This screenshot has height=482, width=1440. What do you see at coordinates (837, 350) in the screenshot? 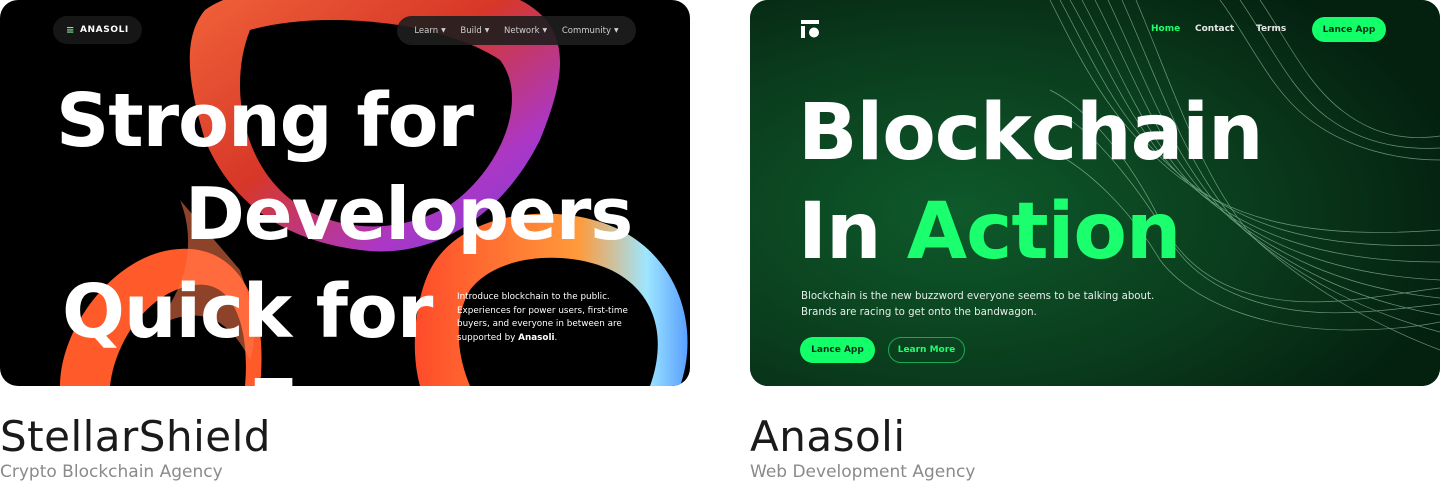
I see `lance-app-button: Lance App` at bounding box center [837, 350].